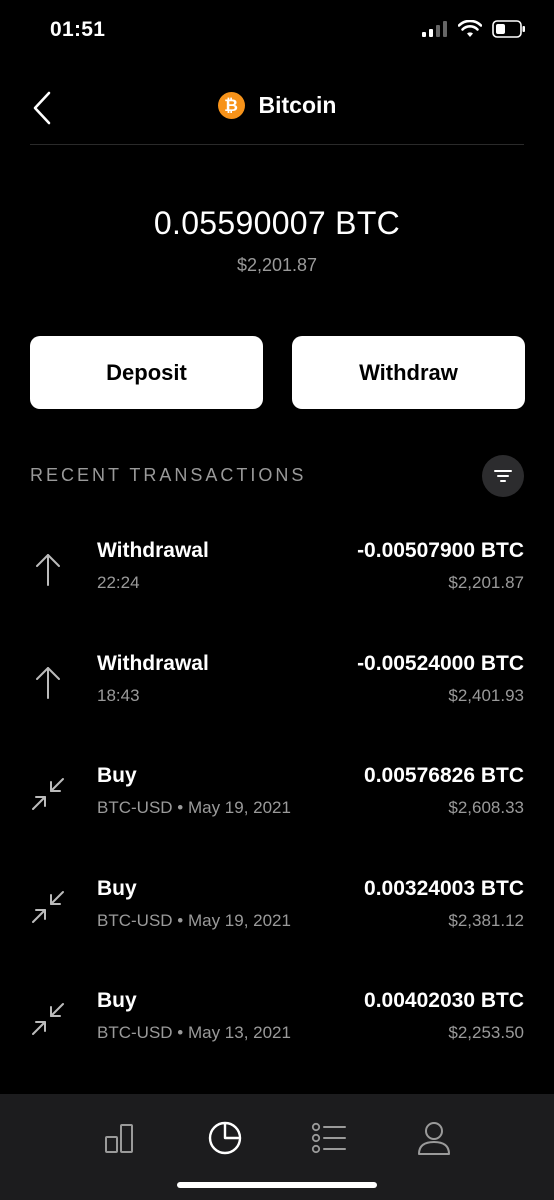 The width and height of the screenshot is (554, 1200). Describe the element at coordinates (486, 582) in the screenshot. I see `transaction-usd: $2,201.87` at that location.